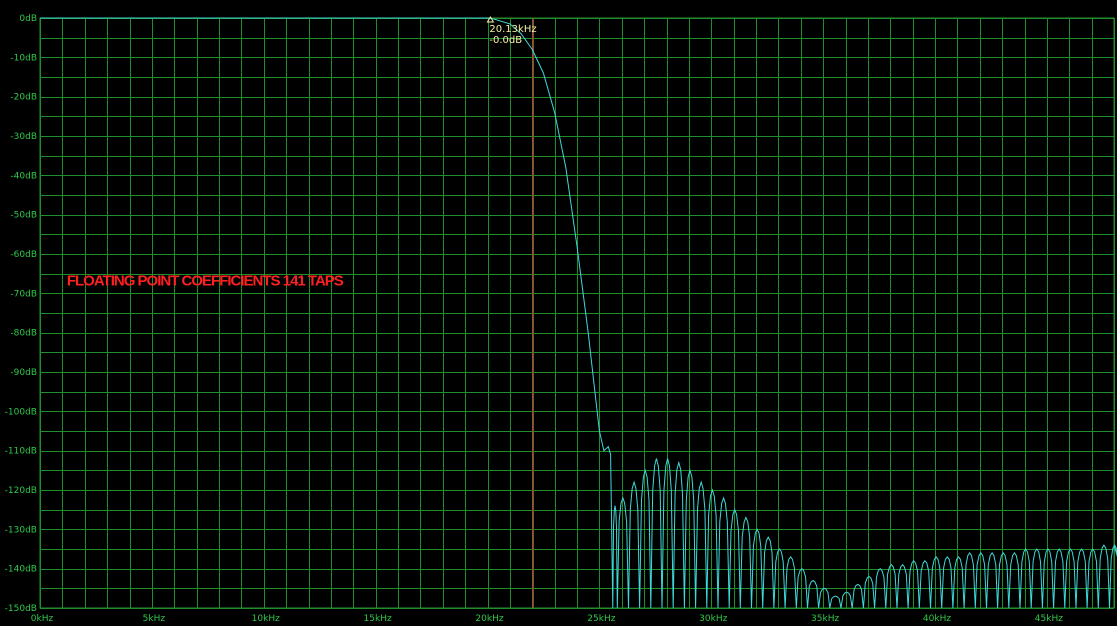 The width and height of the screenshot is (1117, 626). Describe the element at coordinates (23, 58) in the screenshot. I see `y-tick-label: -10dB` at that location.